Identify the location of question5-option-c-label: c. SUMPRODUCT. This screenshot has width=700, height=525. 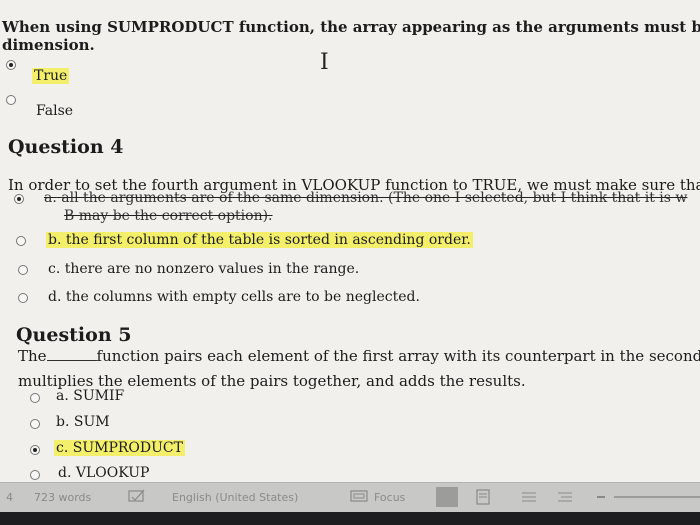
(119, 448).